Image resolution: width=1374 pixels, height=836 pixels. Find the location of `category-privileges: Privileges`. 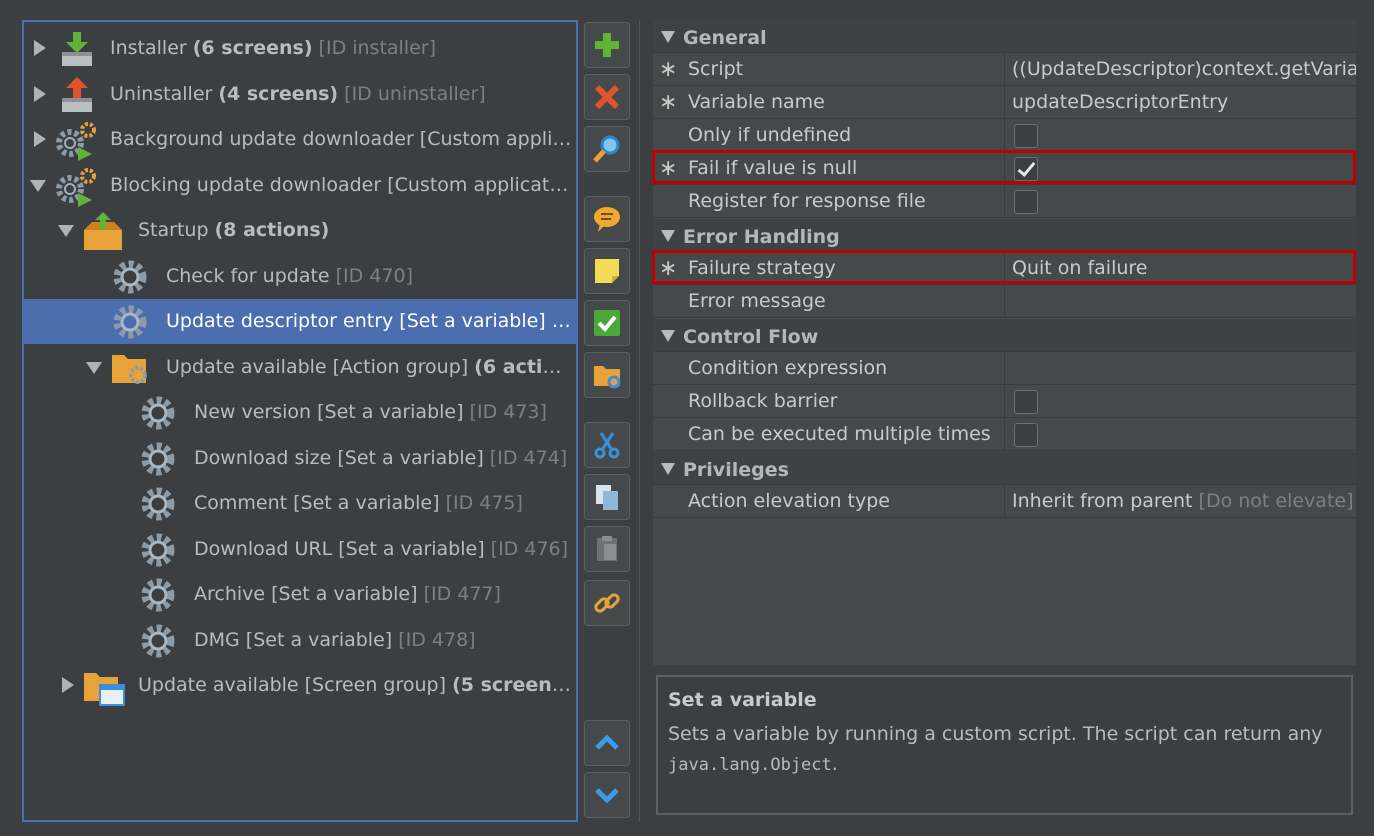

category-privileges: Privileges is located at coordinates (1004, 468).